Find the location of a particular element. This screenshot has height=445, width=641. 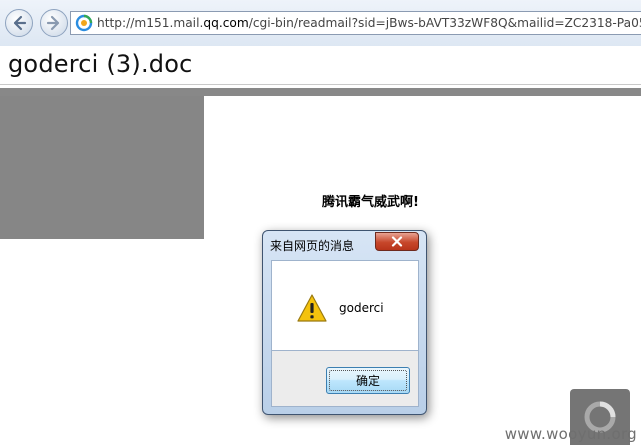

document-title: goderci (3).doc is located at coordinates (100, 64).